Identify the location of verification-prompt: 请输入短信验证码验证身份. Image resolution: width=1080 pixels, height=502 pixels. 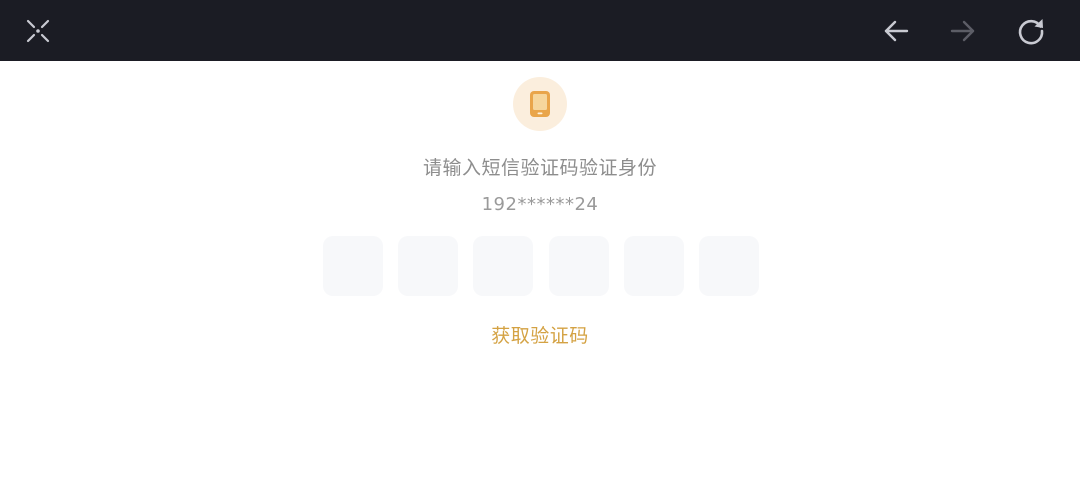
(539, 168).